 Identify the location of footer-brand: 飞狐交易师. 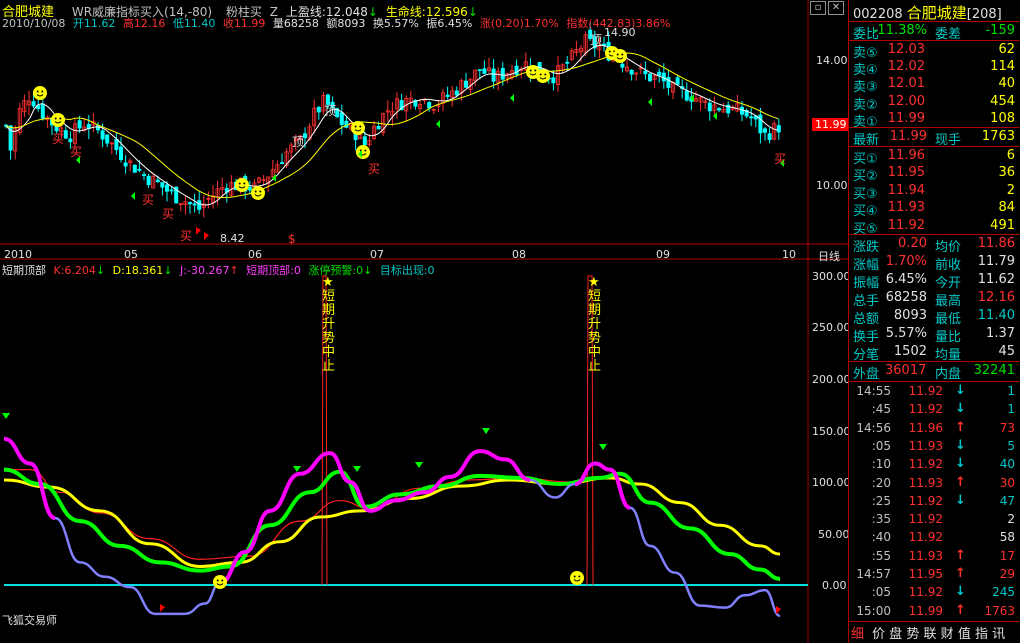
(29, 620).